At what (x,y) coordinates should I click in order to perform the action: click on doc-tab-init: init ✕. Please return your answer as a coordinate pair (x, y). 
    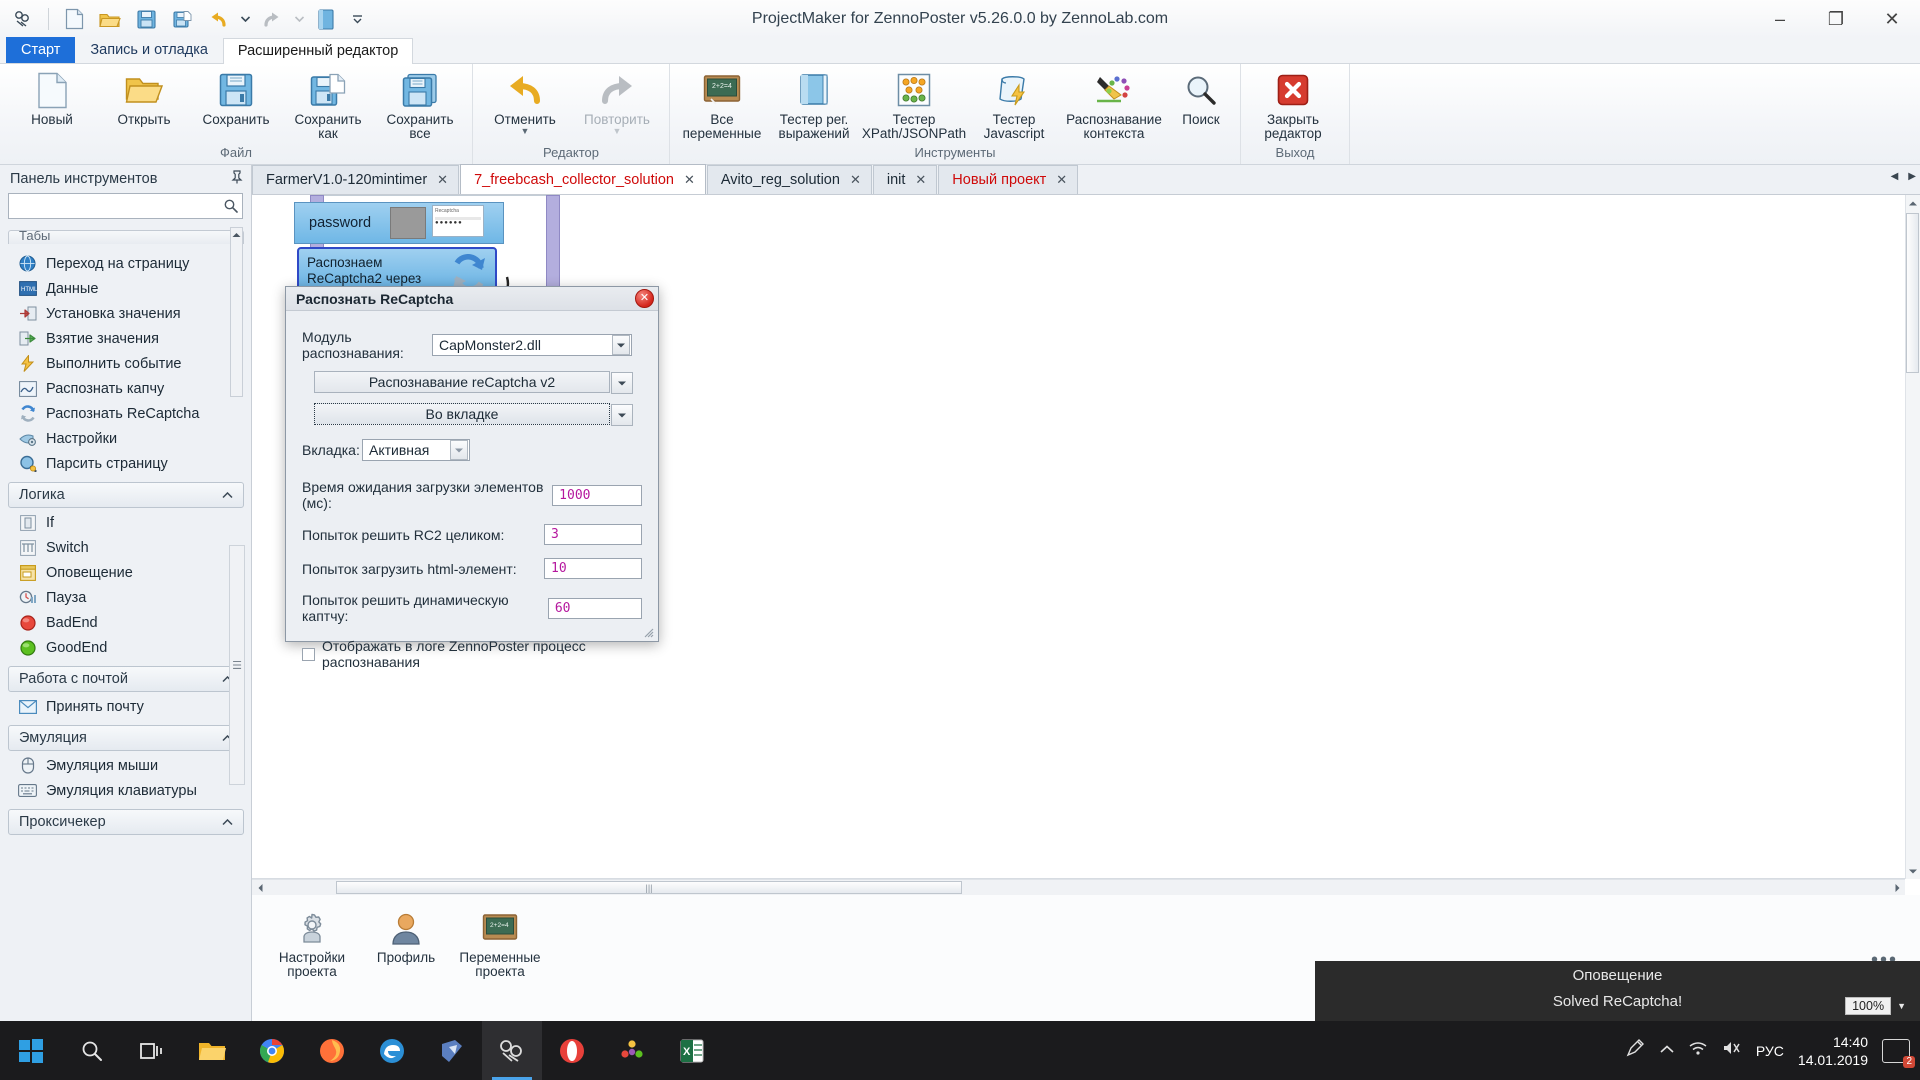
    Looking at the image, I should click on (905, 179).